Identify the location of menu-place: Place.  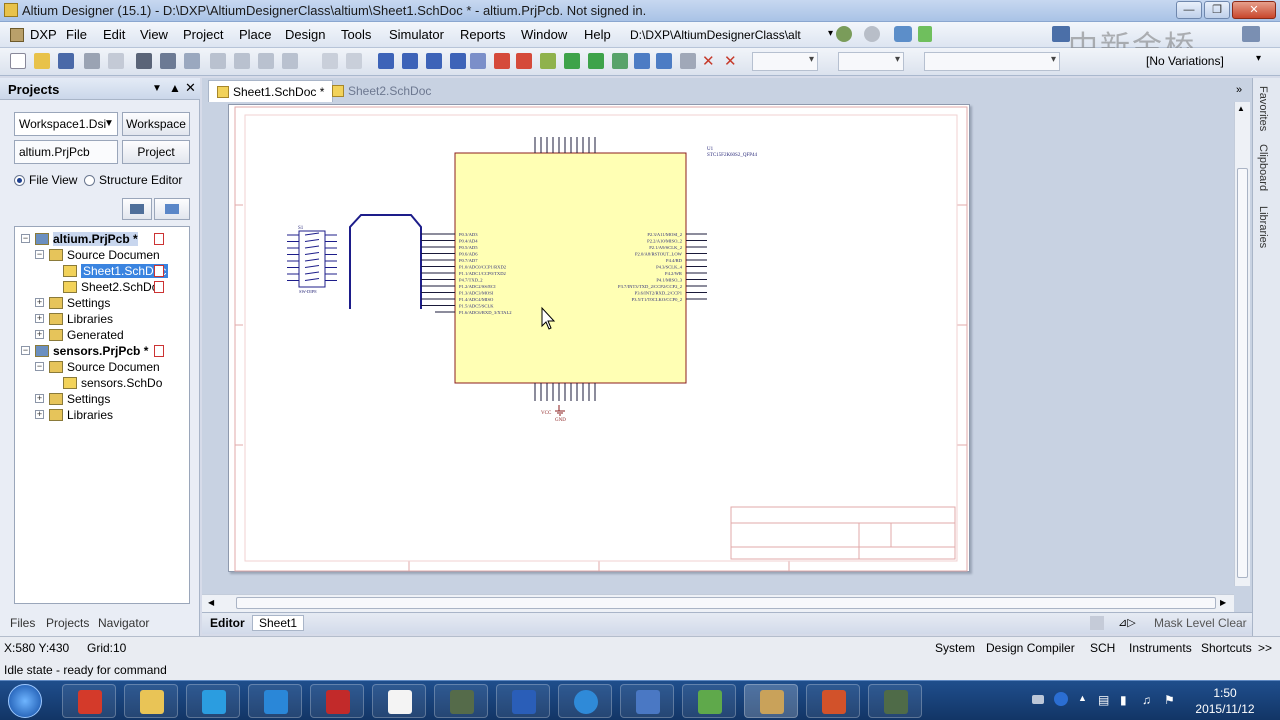
(255, 34).